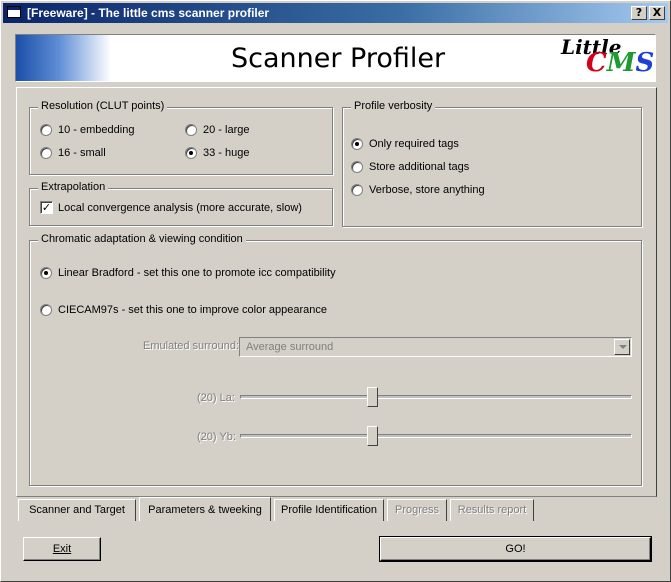 Image resolution: width=671 pixels, height=582 pixels. I want to click on tab-scanner-and-target: Scanner and Target, so click(77, 510).